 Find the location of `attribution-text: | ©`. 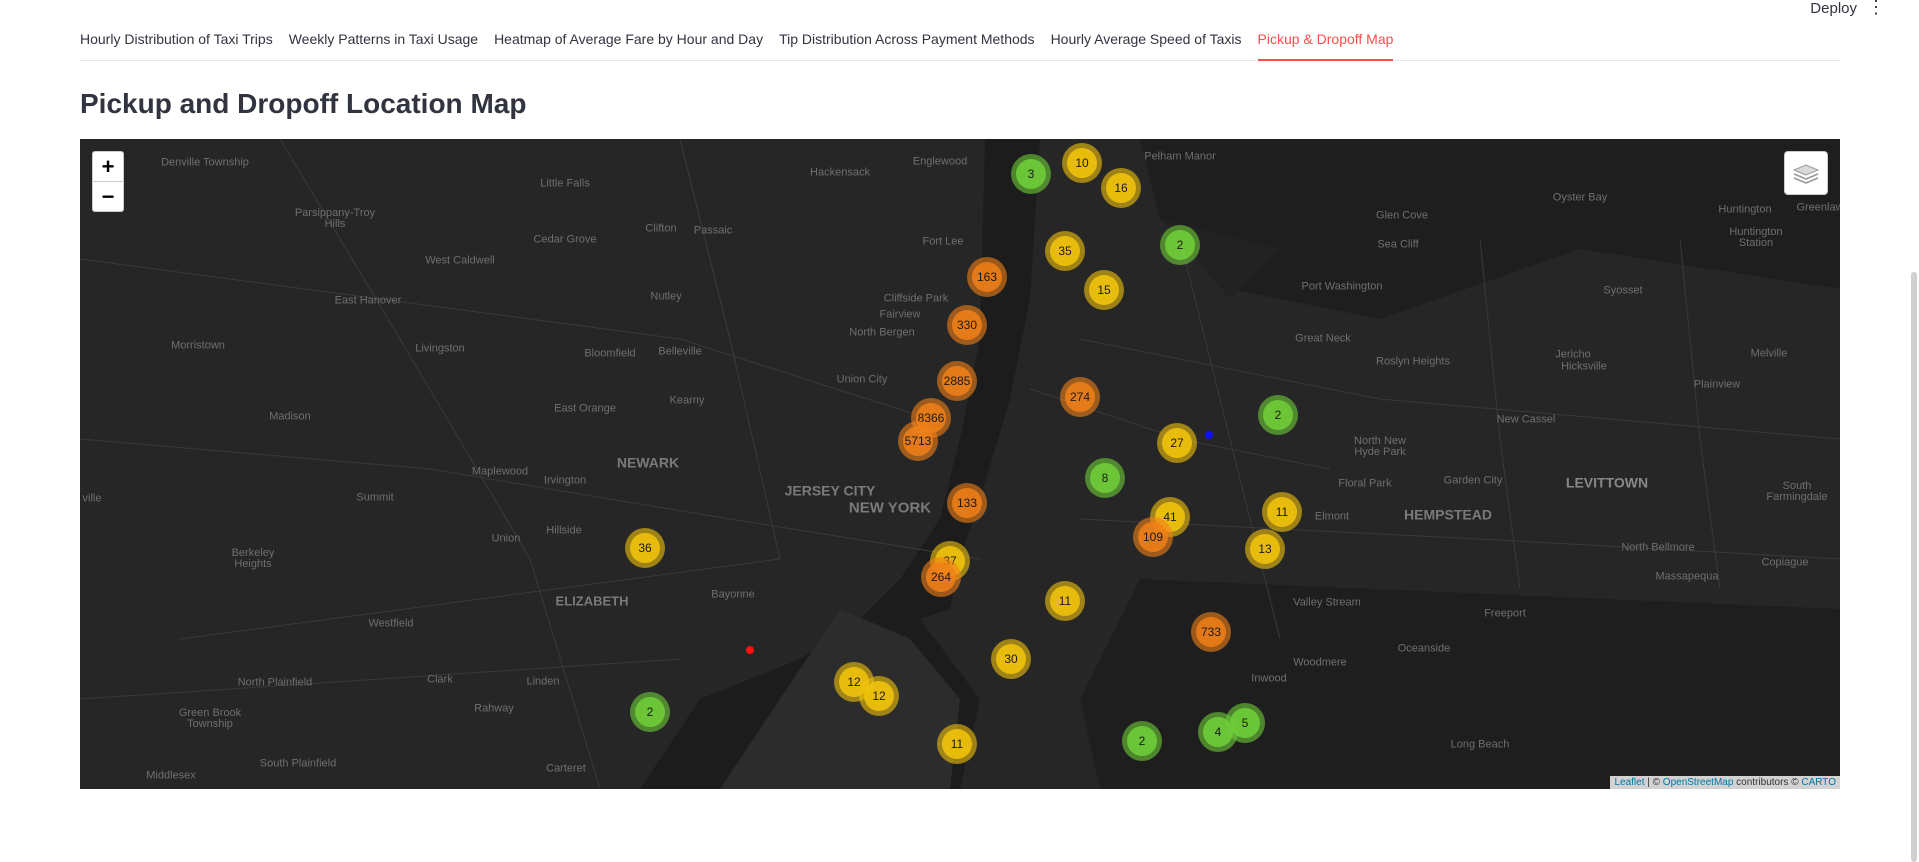

attribution-text: | © is located at coordinates (1653, 782).